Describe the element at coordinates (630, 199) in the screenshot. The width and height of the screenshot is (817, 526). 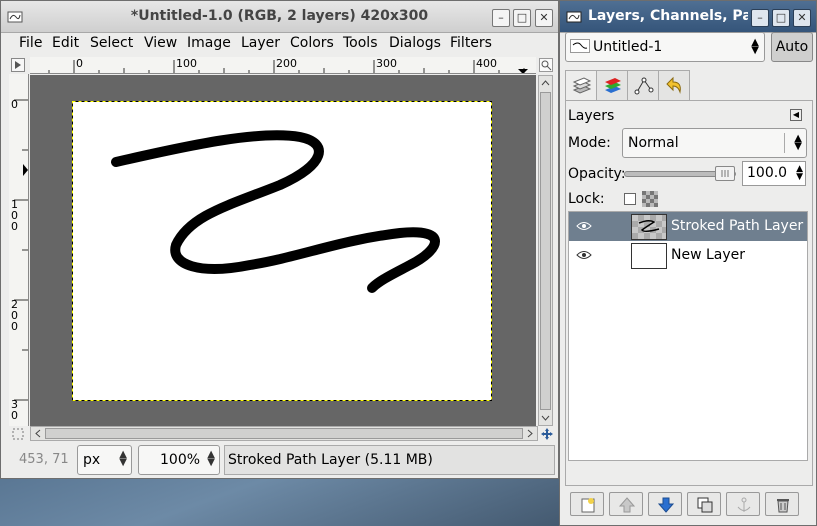
I see `lock-pixels-checkbox` at that location.